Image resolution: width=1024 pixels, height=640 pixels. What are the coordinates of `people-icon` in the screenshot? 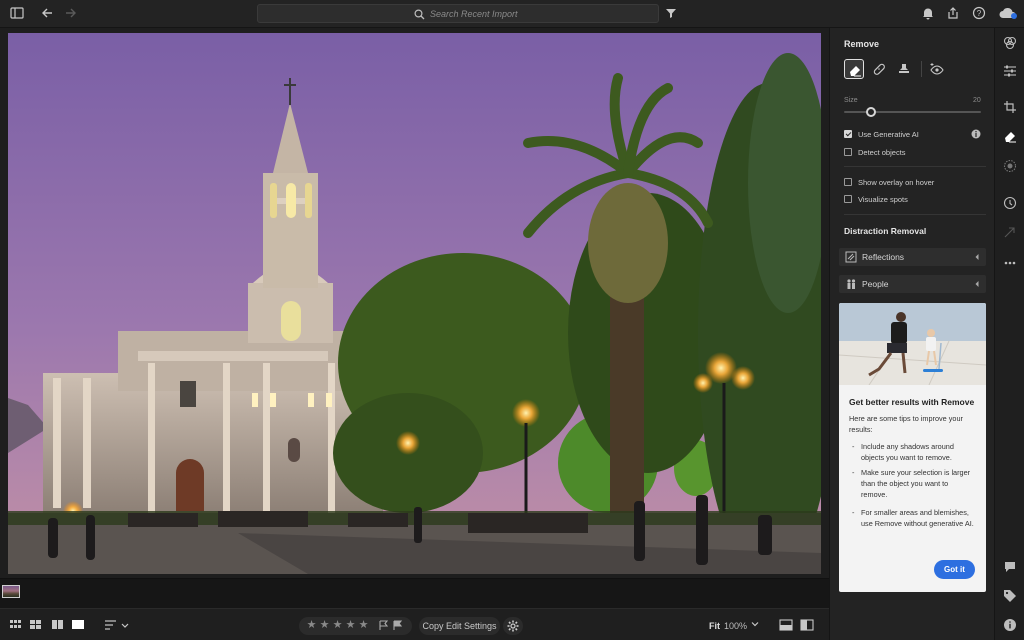 It's located at (851, 284).